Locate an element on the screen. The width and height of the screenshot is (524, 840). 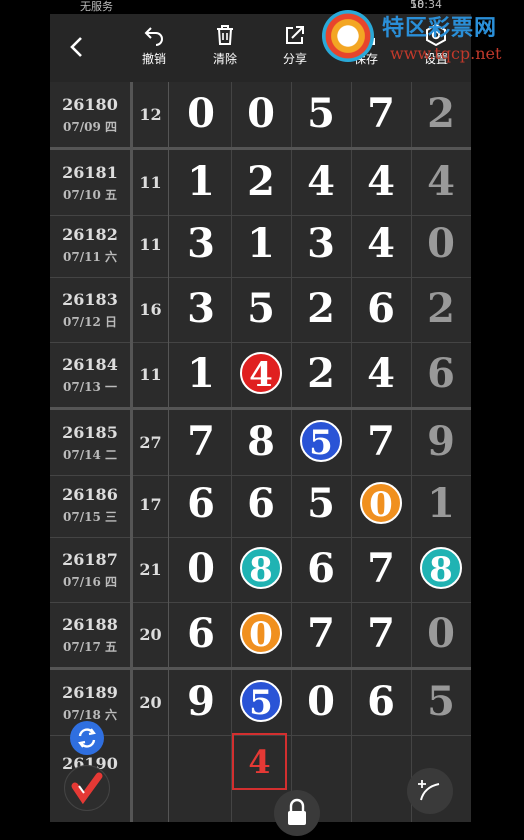
digit-cell: 9 is located at coordinates (201, 702).